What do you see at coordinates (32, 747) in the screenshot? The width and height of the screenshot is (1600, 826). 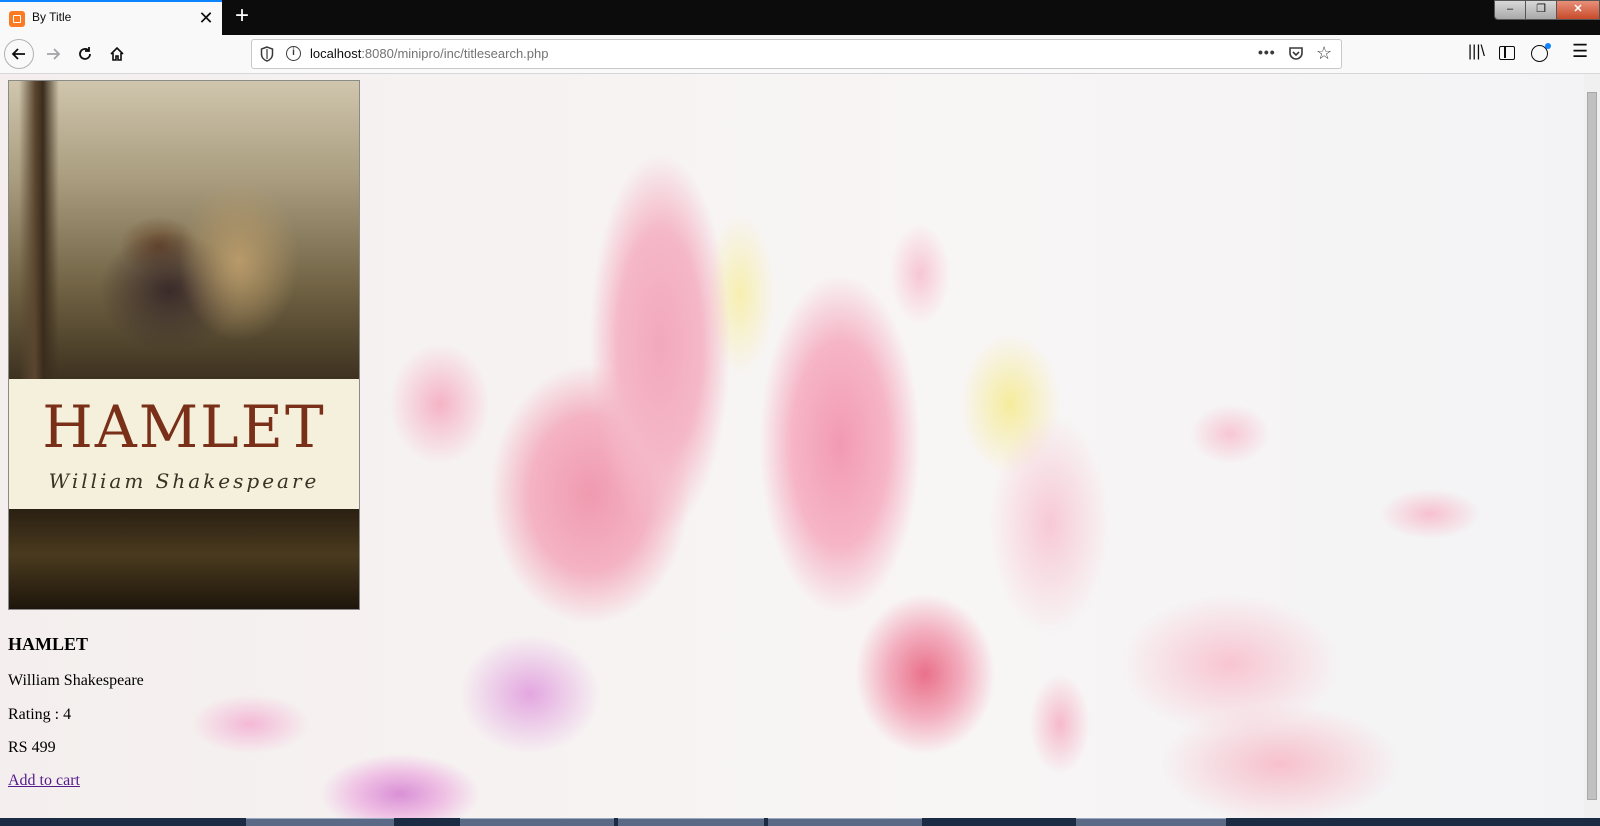 I see `book-price: RS 499` at bounding box center [32, 747].